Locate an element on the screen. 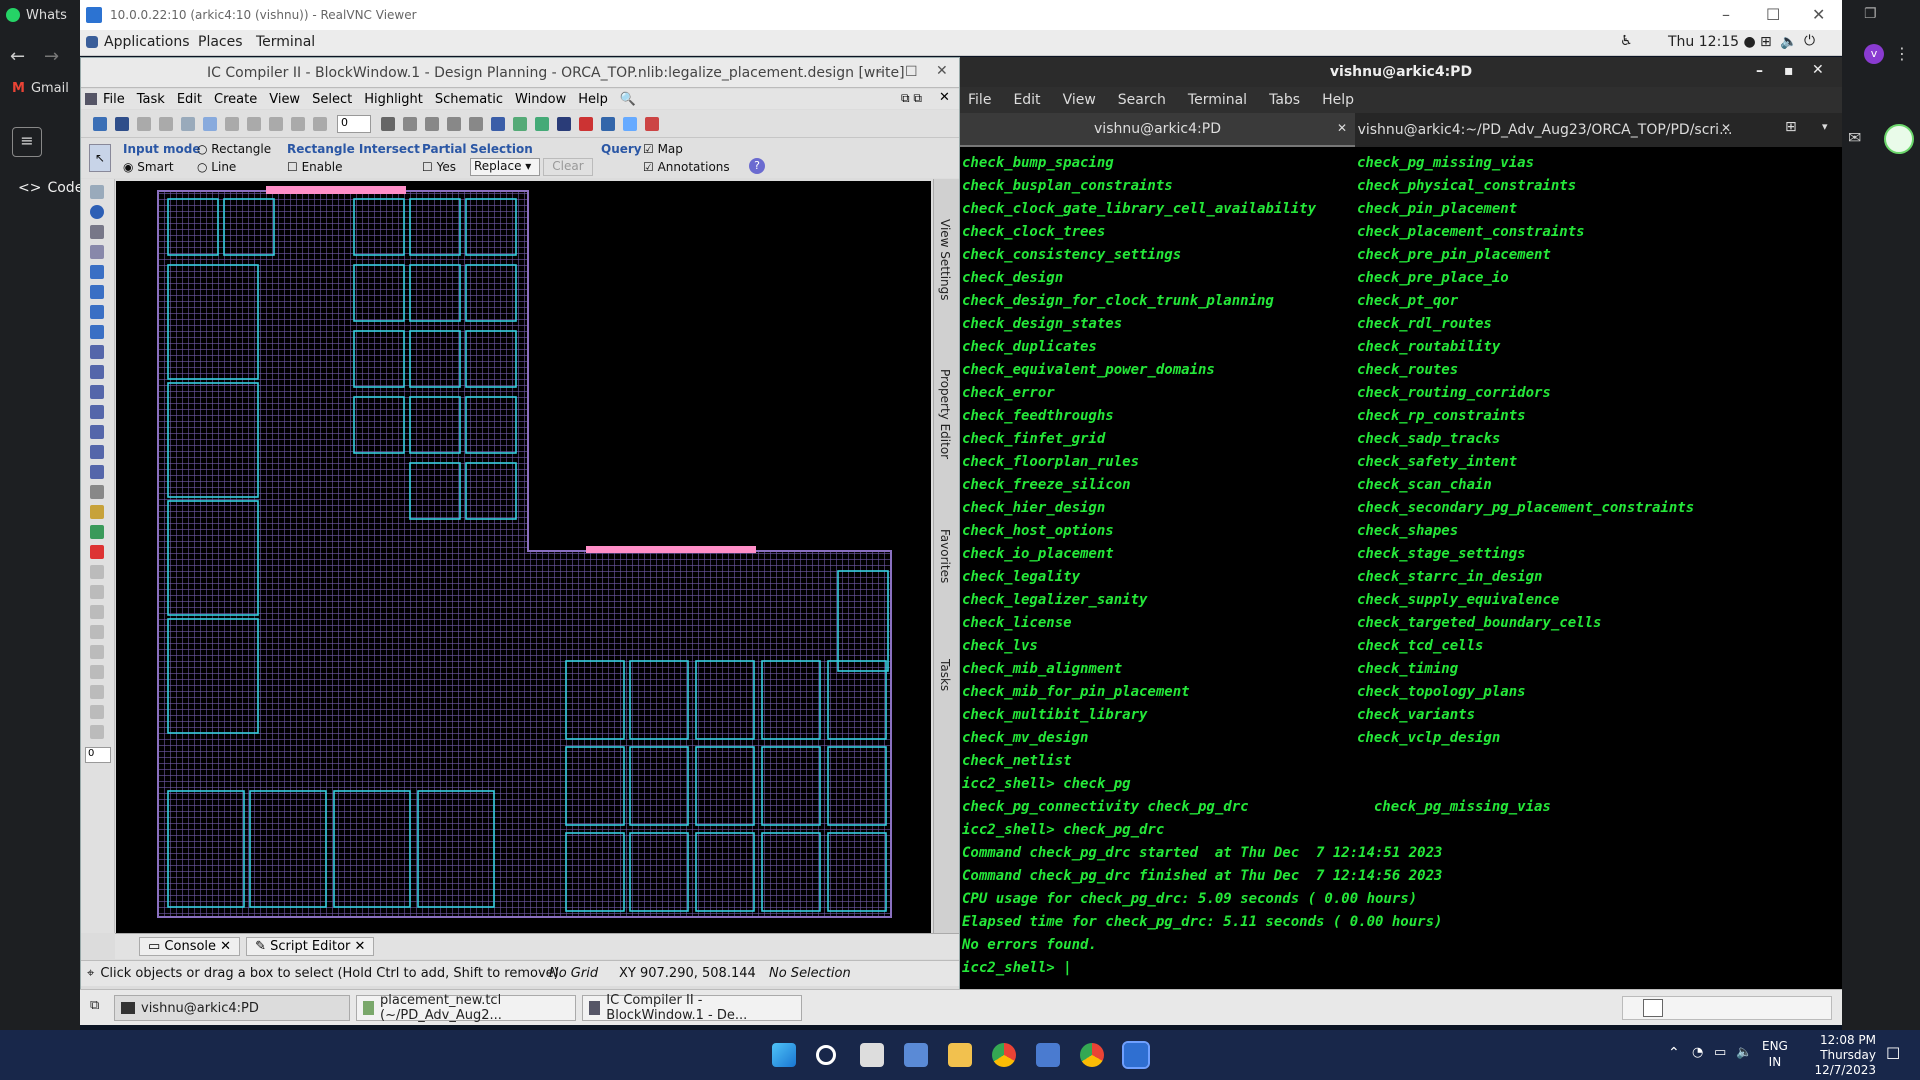 The image size is (1920, 1080). menu-view: View is located at coordinates (284, 99).